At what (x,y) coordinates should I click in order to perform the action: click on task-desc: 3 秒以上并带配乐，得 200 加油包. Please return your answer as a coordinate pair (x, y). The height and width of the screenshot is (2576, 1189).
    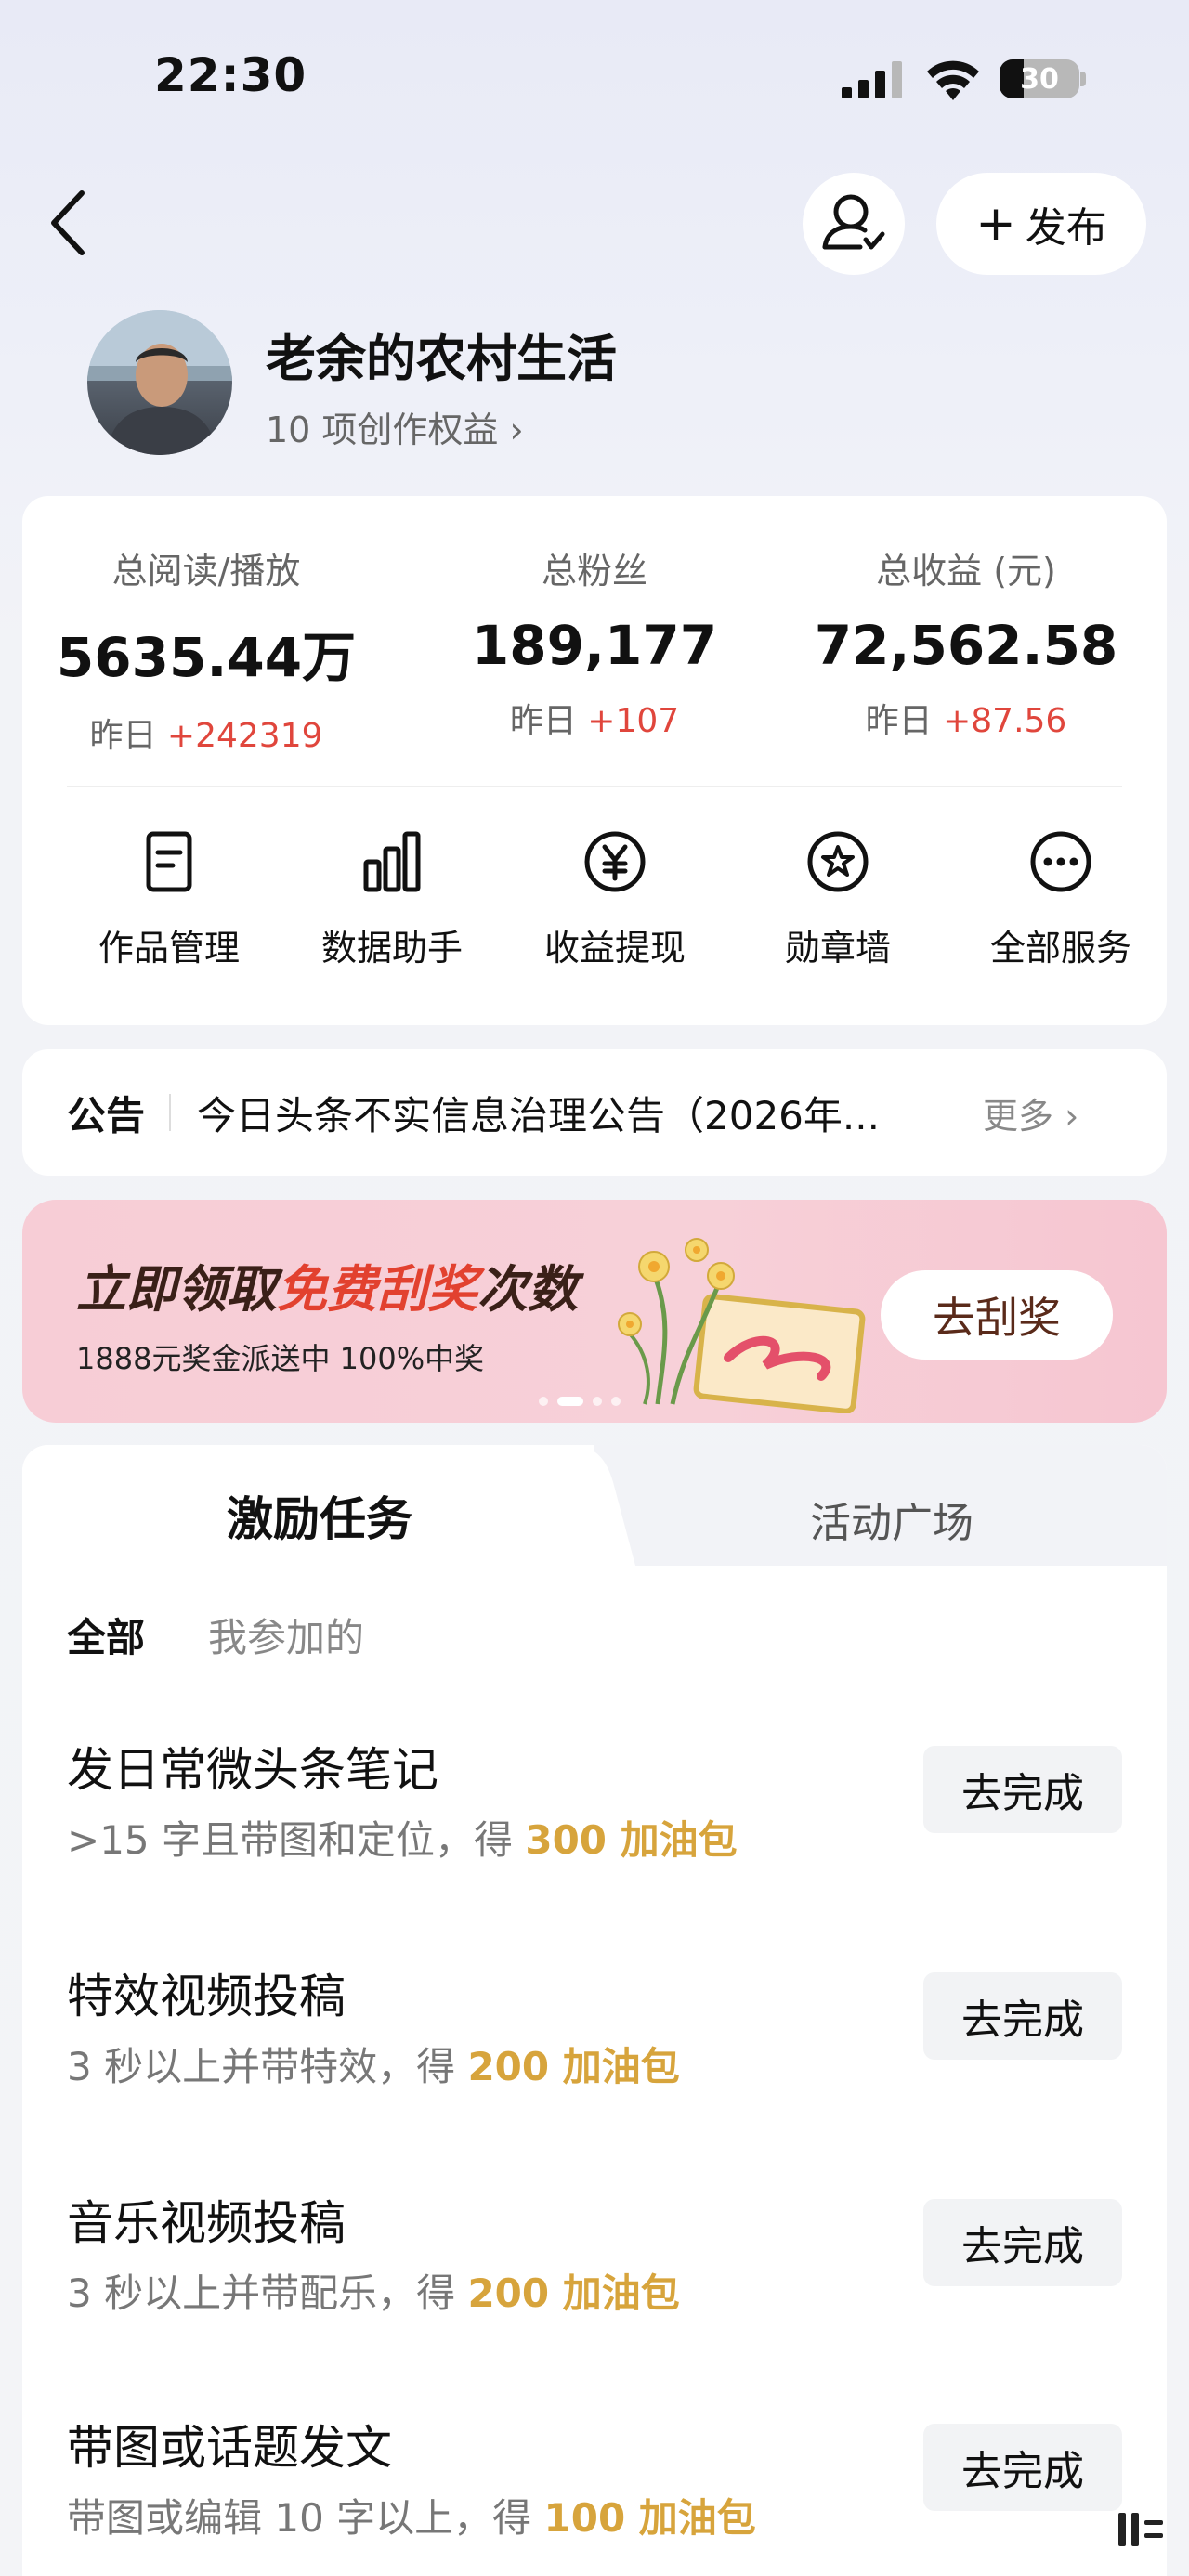
    Looking at the image, I should click on (374, 2290).